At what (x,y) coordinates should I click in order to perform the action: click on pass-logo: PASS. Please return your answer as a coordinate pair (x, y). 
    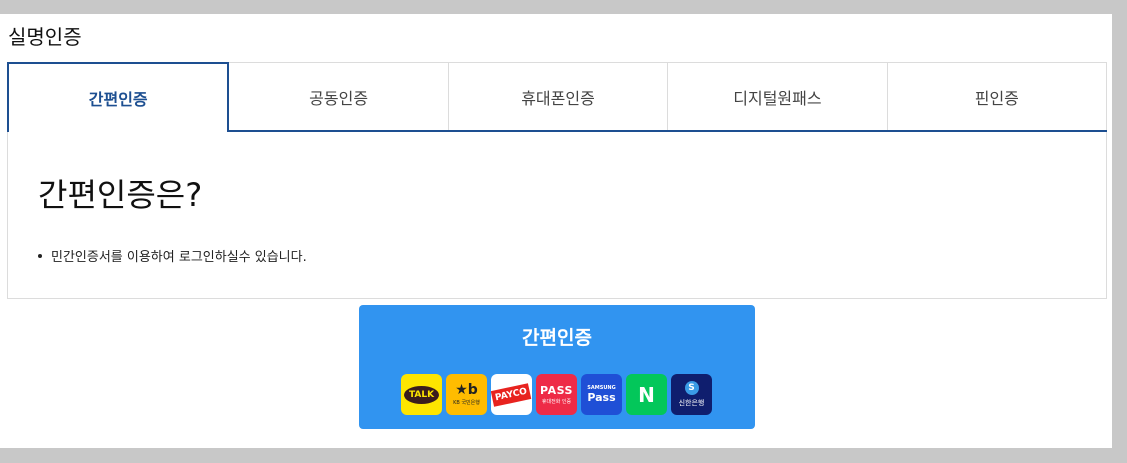
    Looking at the image, I should click on (556, 390).